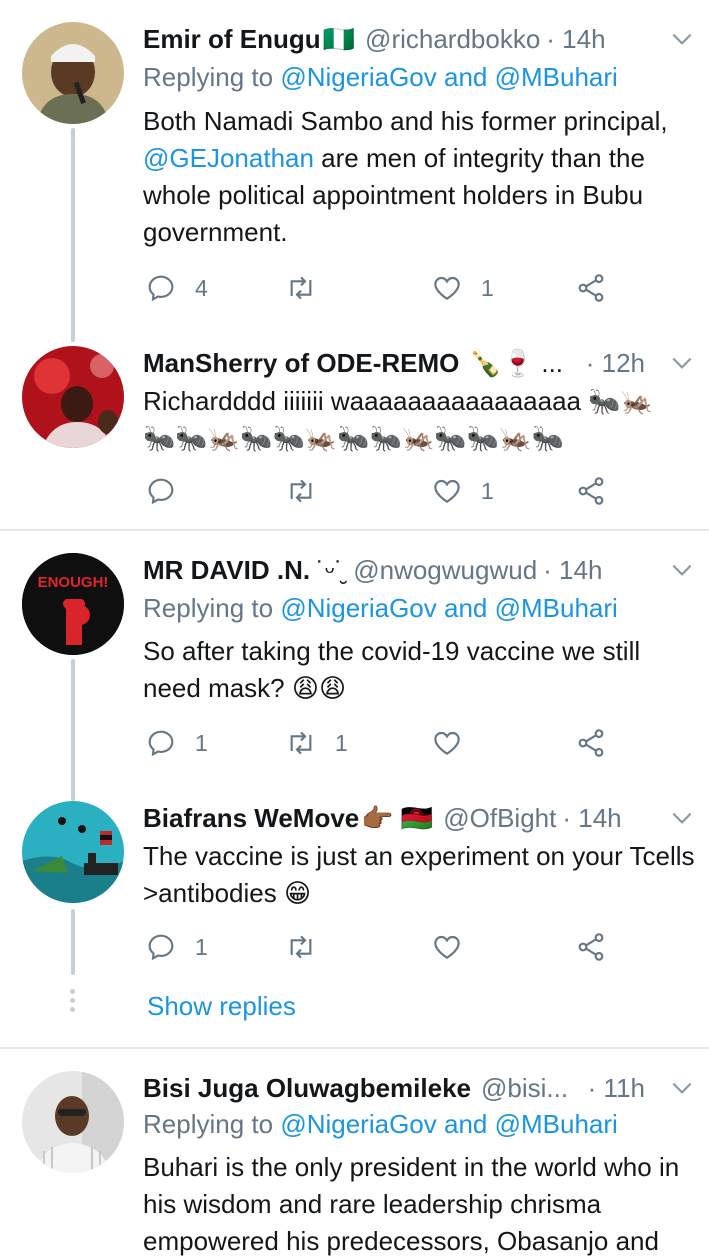  What do you see at coordinates (397, 817) in the screenshot?
I see `name-emoji: 👉🏾 🇲🇼` at bounding box center [397, 817].